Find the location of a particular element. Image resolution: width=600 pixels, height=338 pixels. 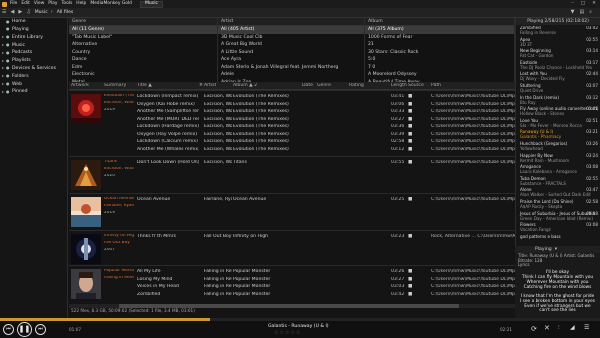

filter-icon: ▼ is located at coordinates (573, 12).